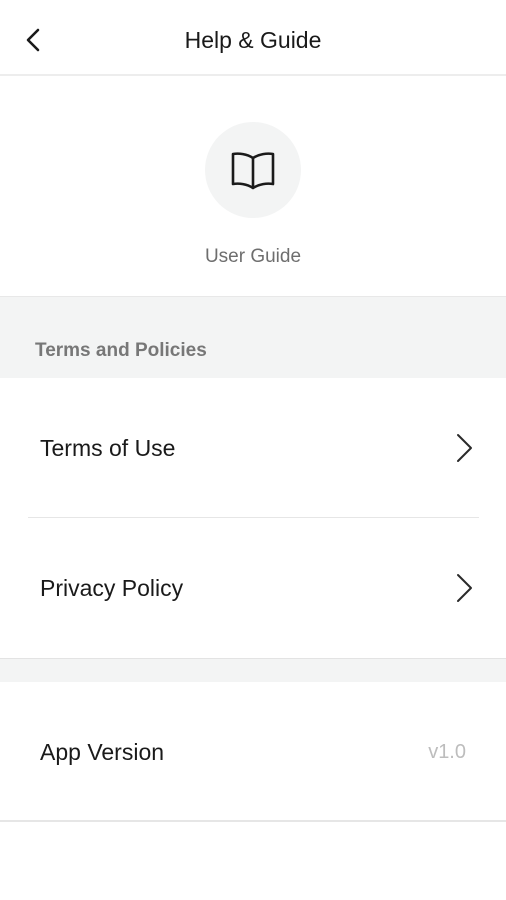 This screenshot has height=900, width=506. I want to click on chevron-left-icon, so click(33, 40).